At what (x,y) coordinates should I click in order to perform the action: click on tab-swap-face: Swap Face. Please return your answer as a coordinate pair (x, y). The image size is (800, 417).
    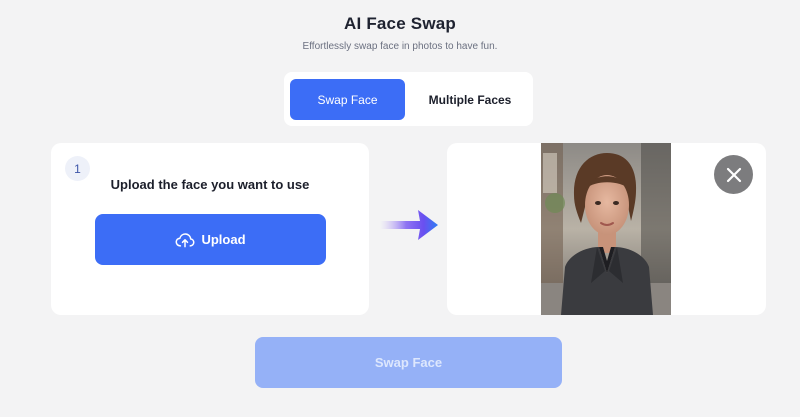
    Looking at the image, I should click on (347, 99).